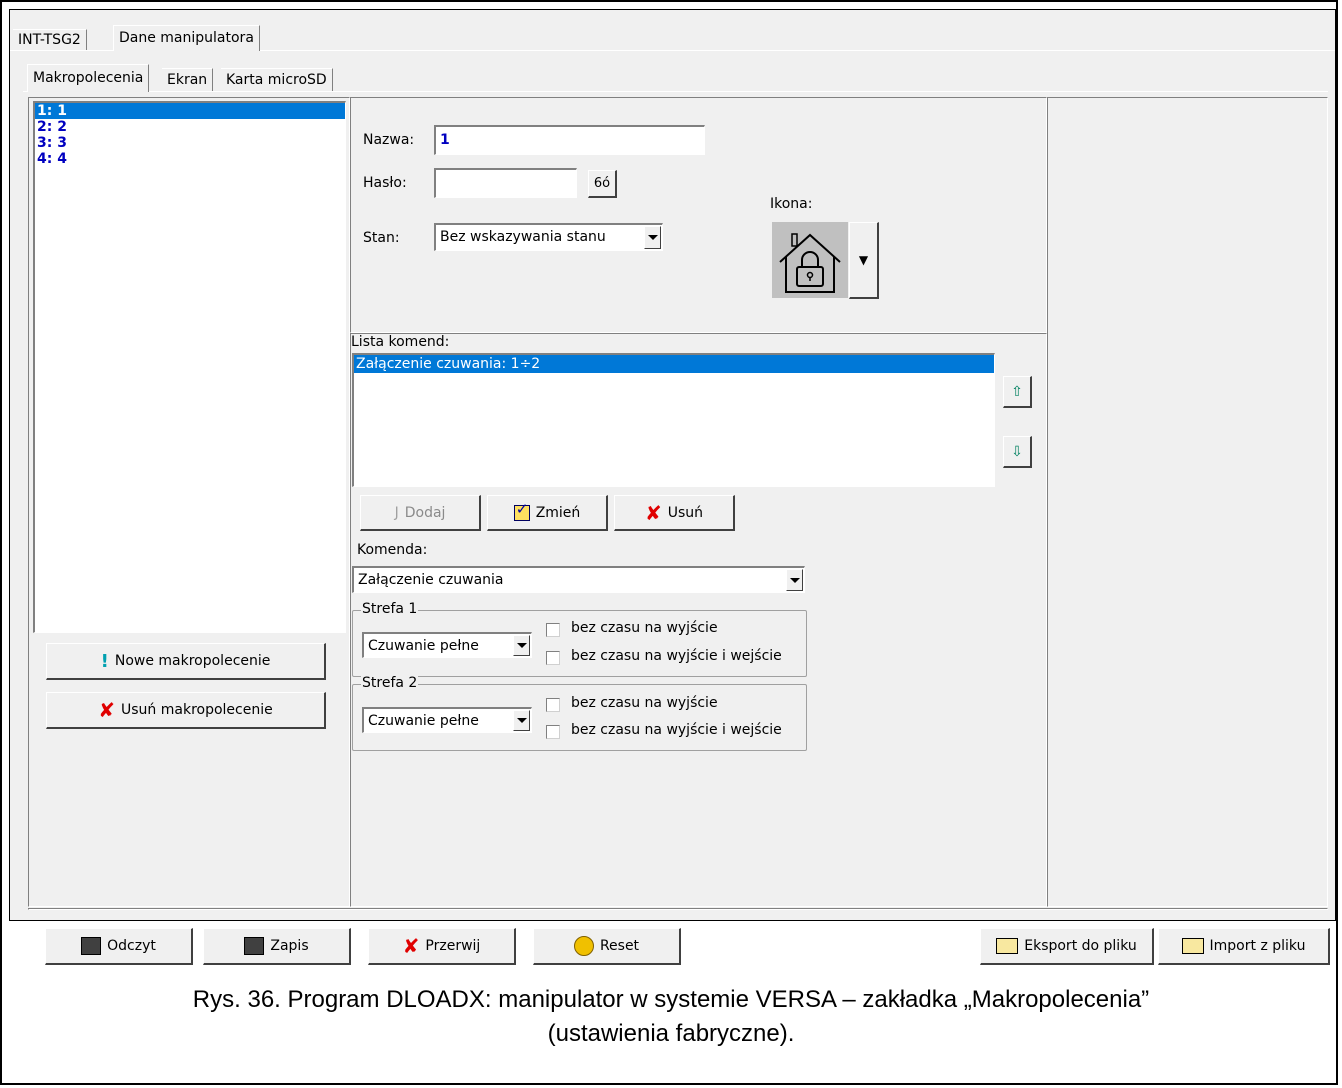 This screenshot has width=1342, height=1088. I want to click on name-input: 1, so click(569, 140).